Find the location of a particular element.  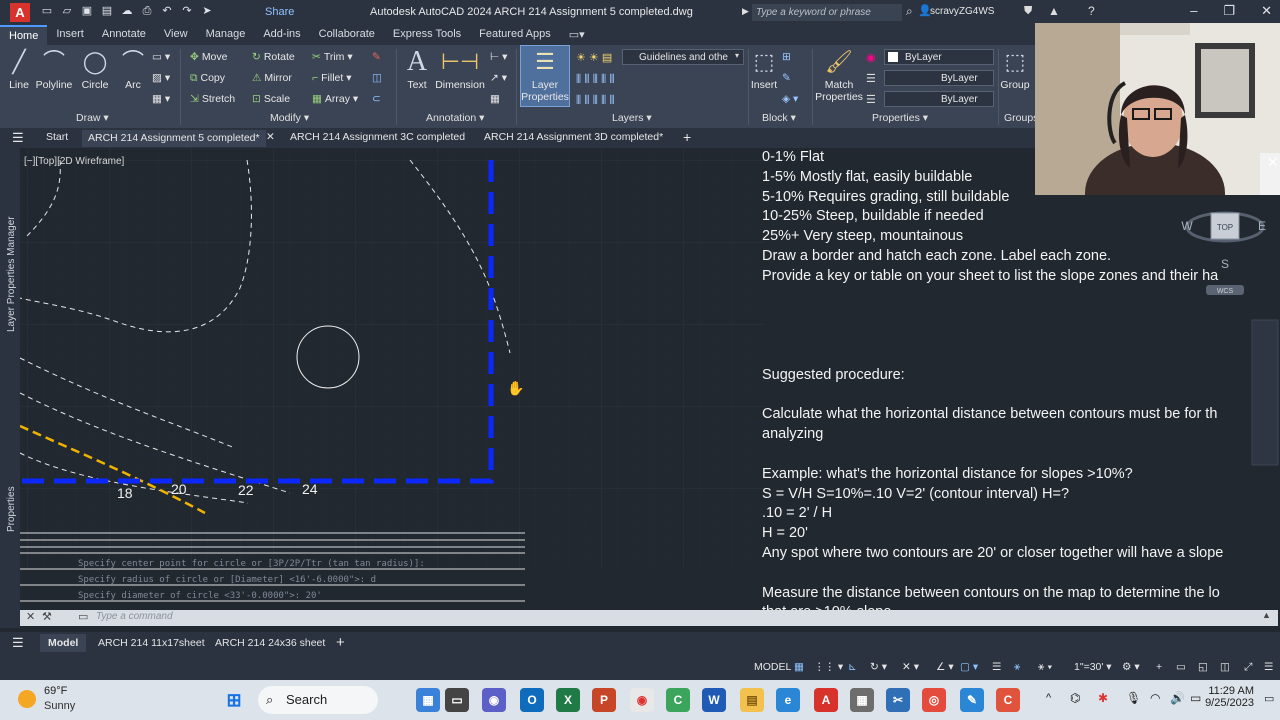

workspace-gear-icon: ⚙ ▾ is located at coordinates (1131, 667).